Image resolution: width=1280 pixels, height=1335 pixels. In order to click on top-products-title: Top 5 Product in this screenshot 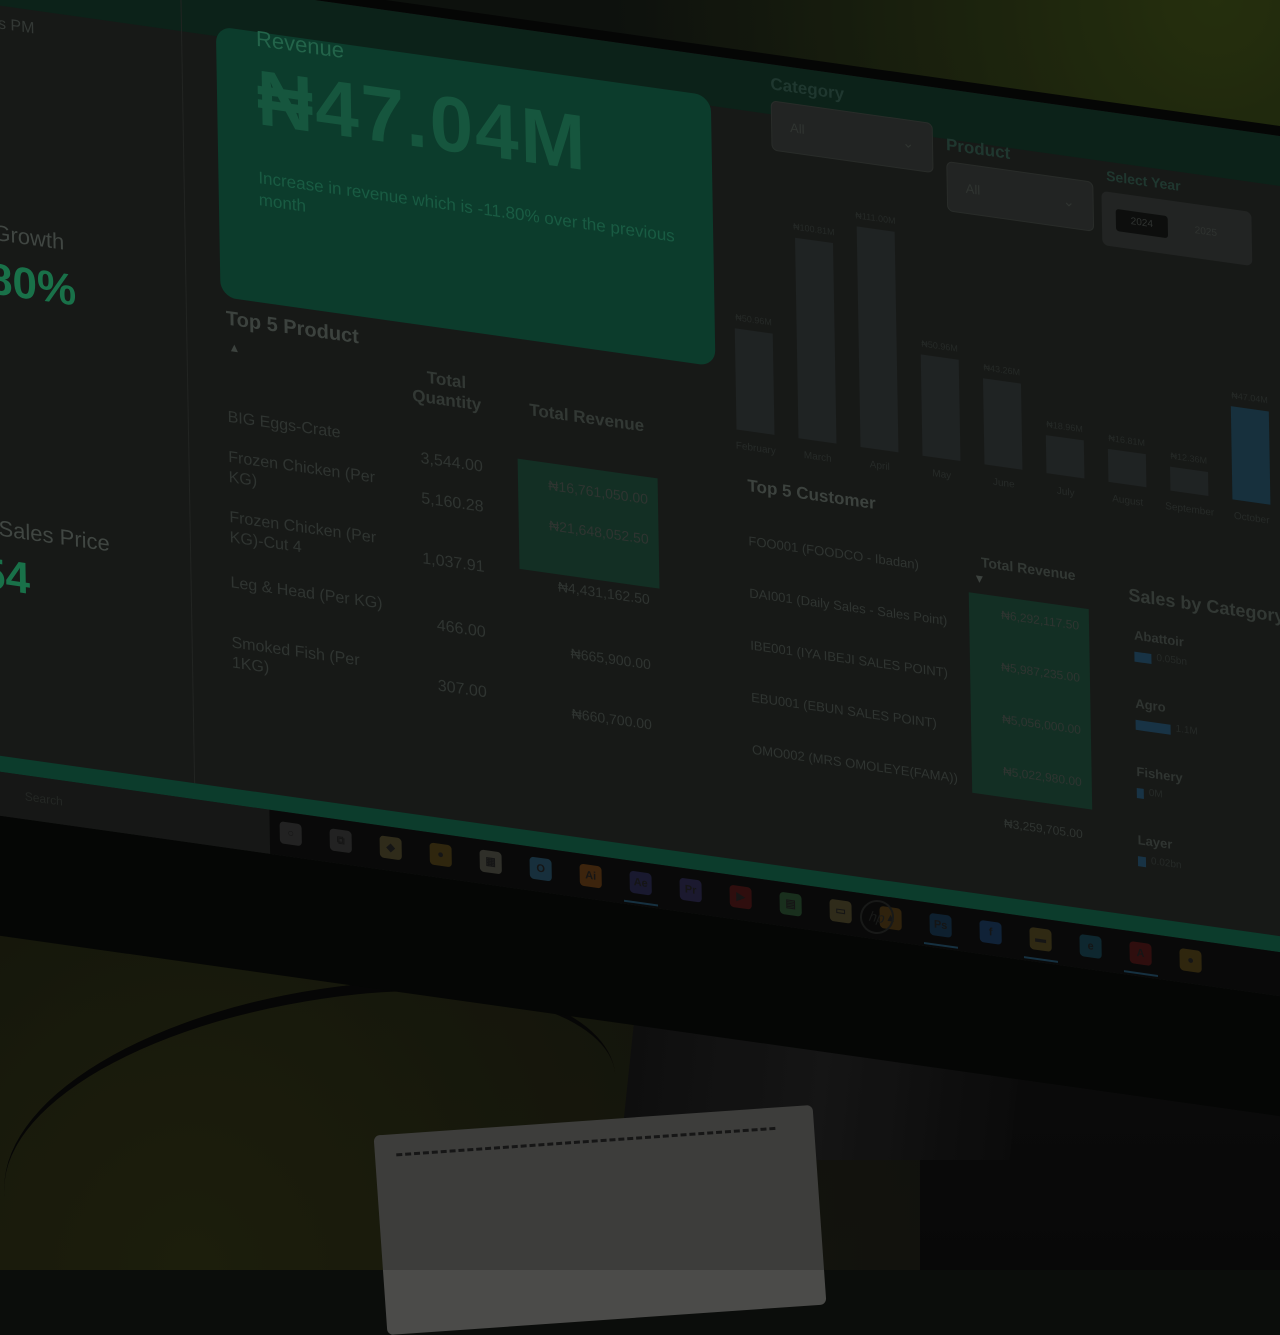, I will do `click(292, 328)`.